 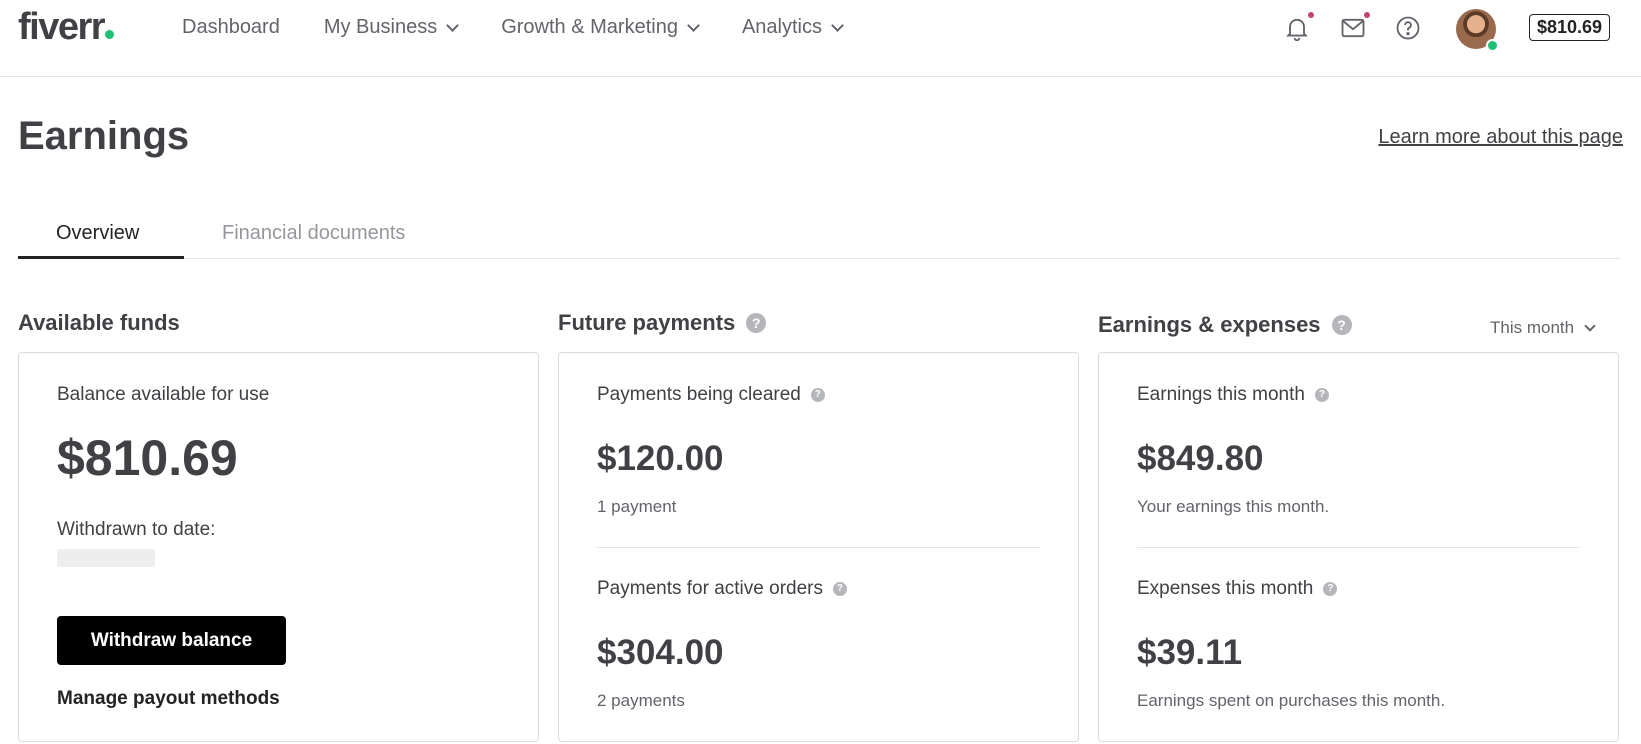 What do you see at coordinates (99, 322) in the screenshot?
I see `available-funds-title: Available funds` at bounding box center [99, 322].